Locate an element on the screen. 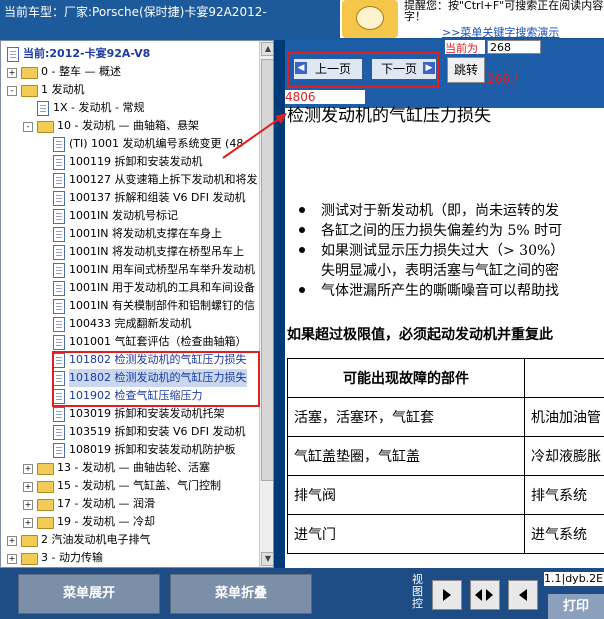  tree-item-label: 1001IN 发动机号标记 is located at coordinates (123, 215).